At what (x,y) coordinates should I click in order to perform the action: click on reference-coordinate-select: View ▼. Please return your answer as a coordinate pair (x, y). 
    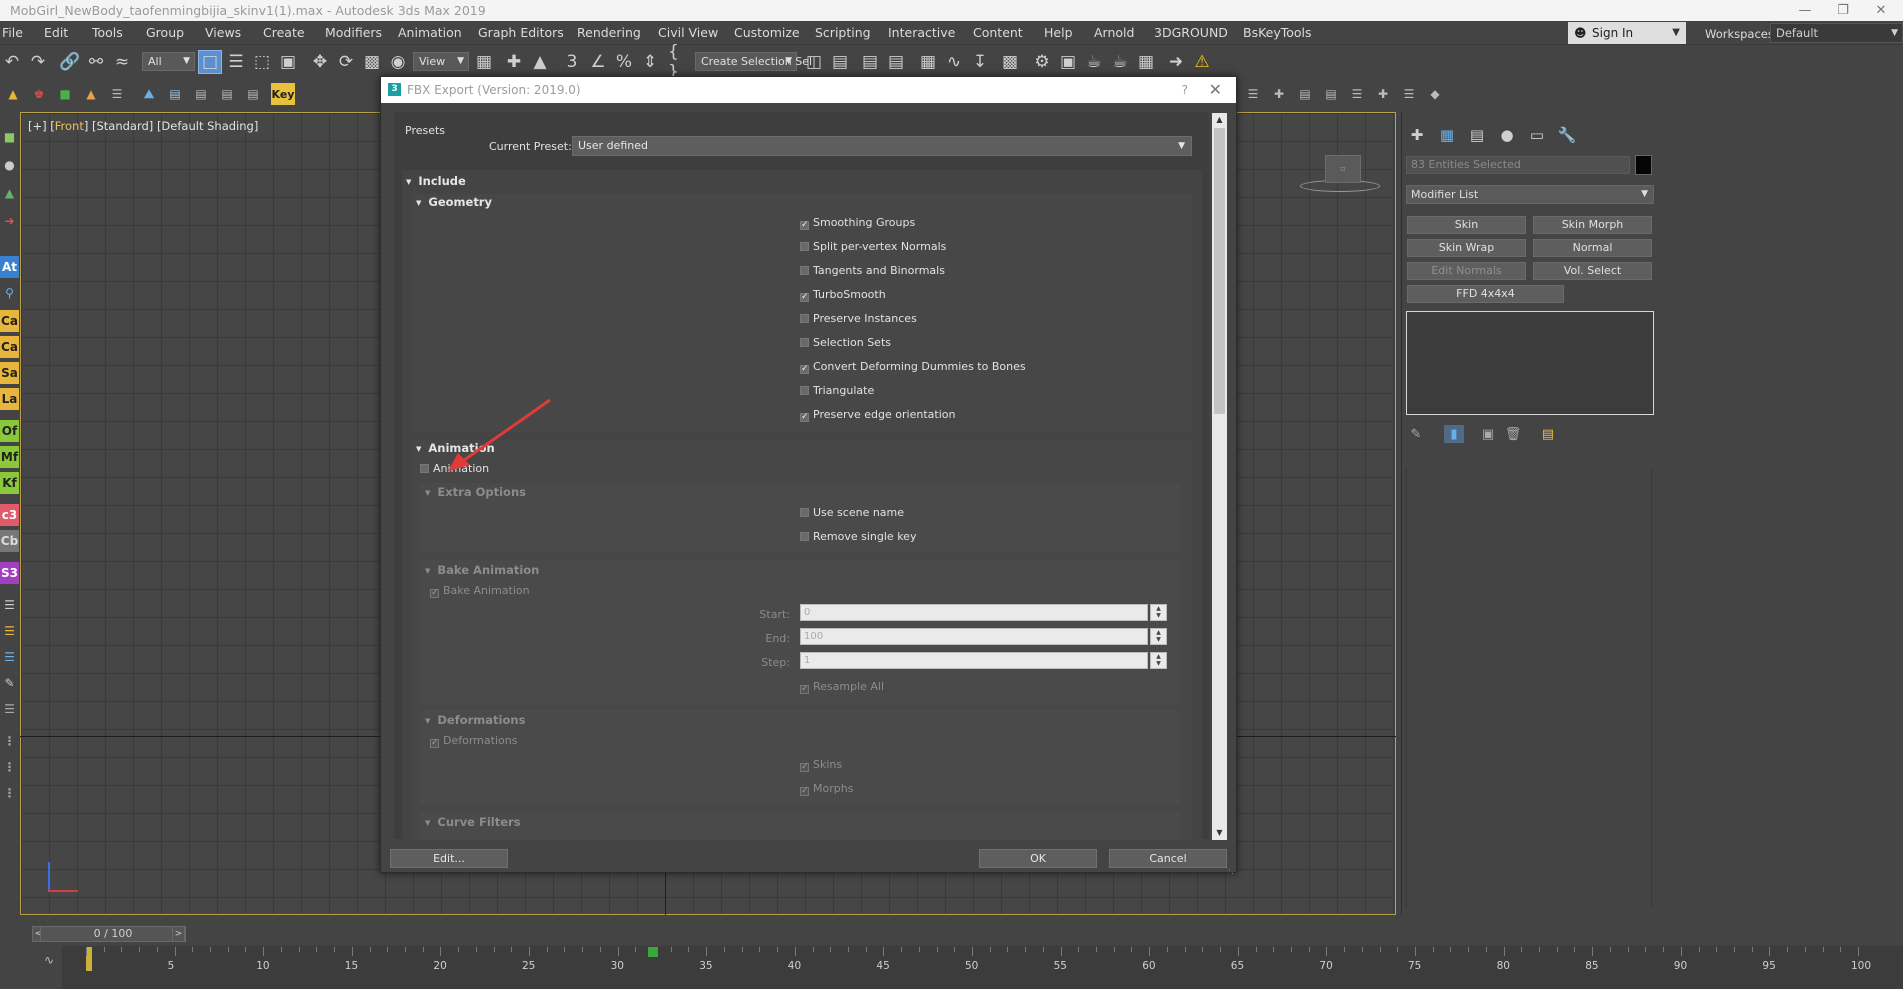
    Looking at the image, I should click on (441, 61).